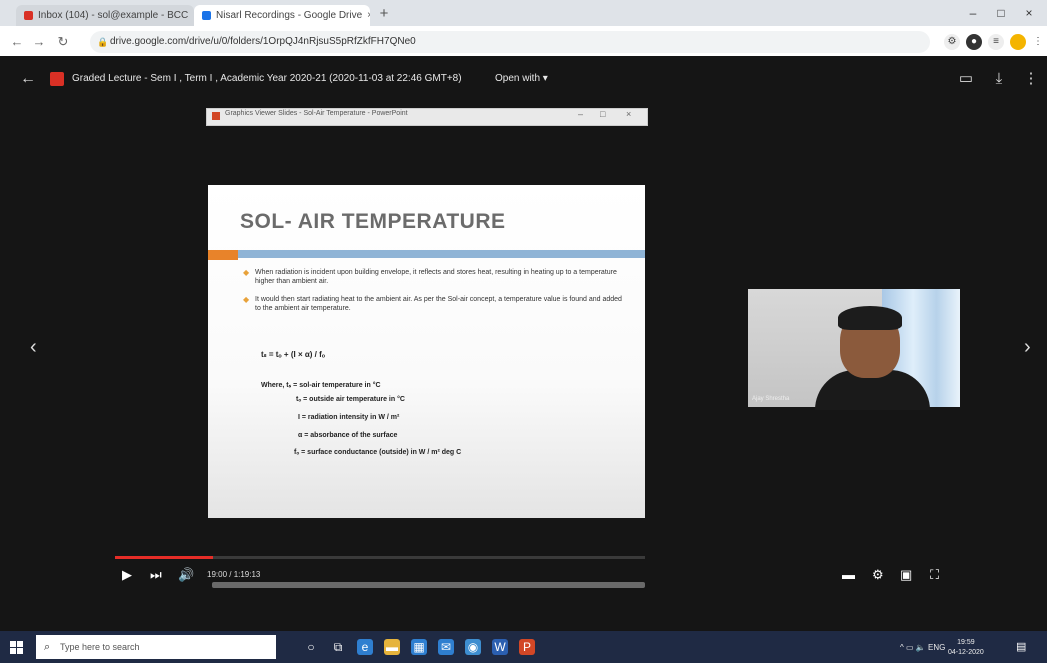  I want to click on close-tab-icon: ×, so click(368, 15).